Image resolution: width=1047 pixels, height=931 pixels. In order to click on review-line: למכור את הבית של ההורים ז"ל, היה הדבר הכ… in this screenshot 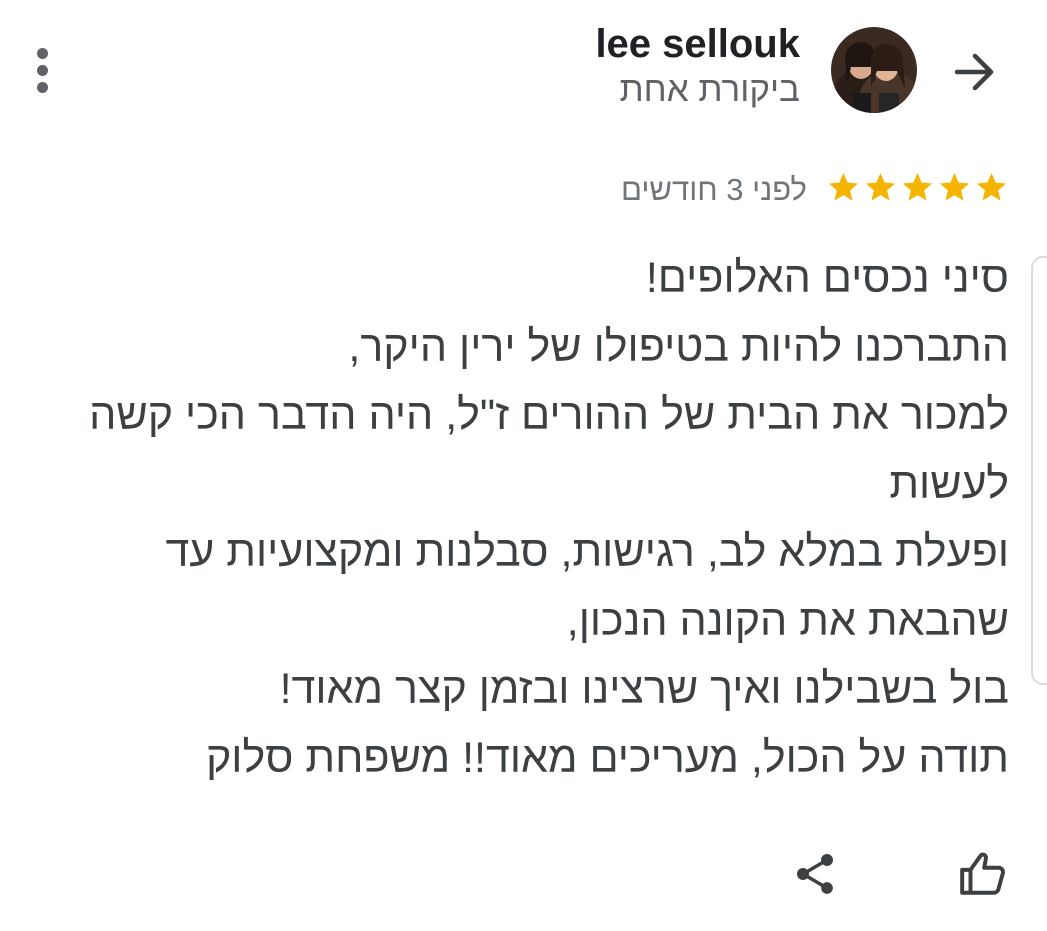, I will do `click(549, 415)`.